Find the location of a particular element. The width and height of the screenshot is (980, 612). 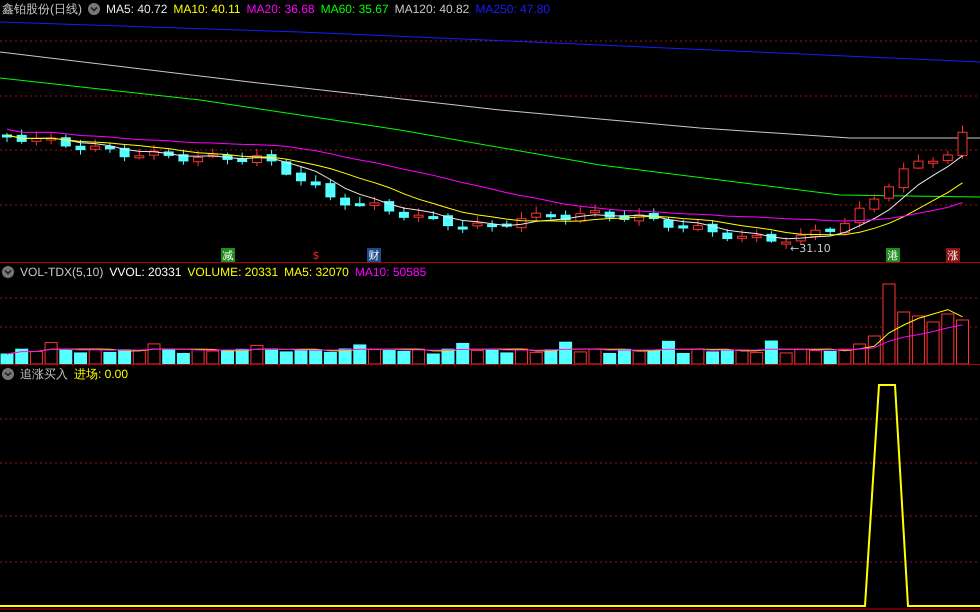

indicator-value: VOLUME: 20331 is located at coordinates (232, 272).